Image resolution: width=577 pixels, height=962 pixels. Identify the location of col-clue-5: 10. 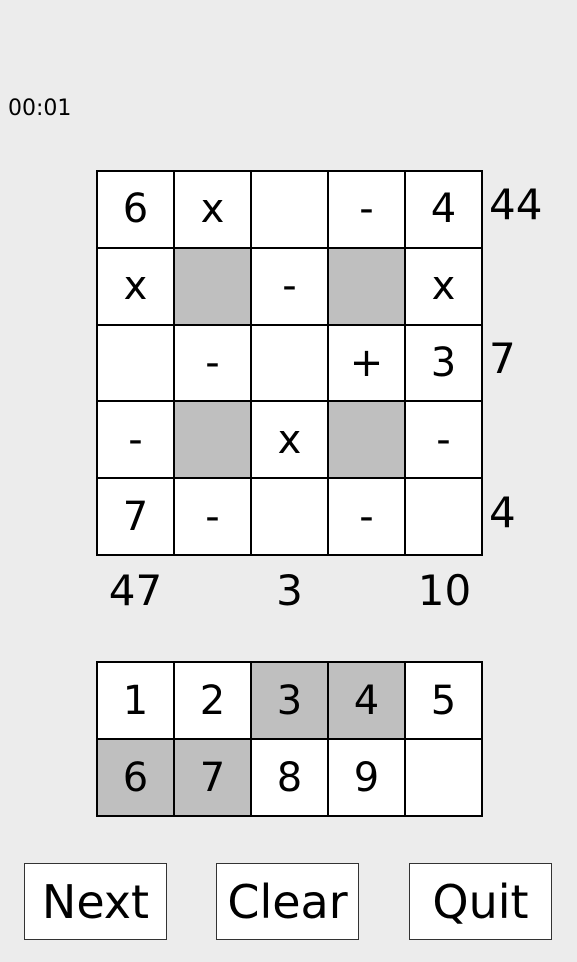
(444, 590).